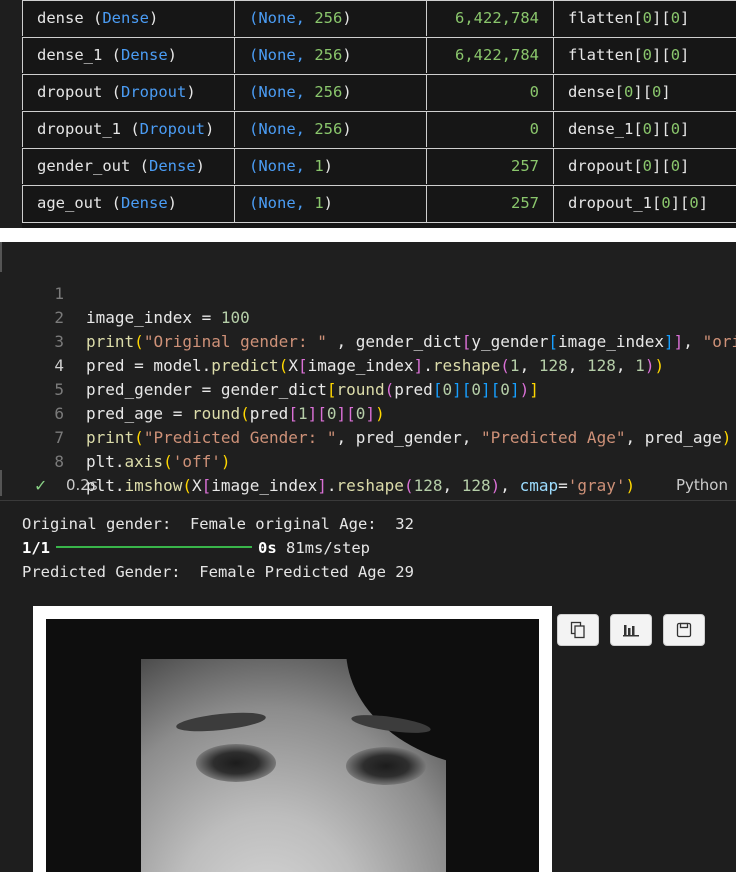 Image resolution: width=736 pixels, height=872 pixels. Describe the element at coordinates (267, 548) in the screenshot. I see `progress-time: 0s` at that location.